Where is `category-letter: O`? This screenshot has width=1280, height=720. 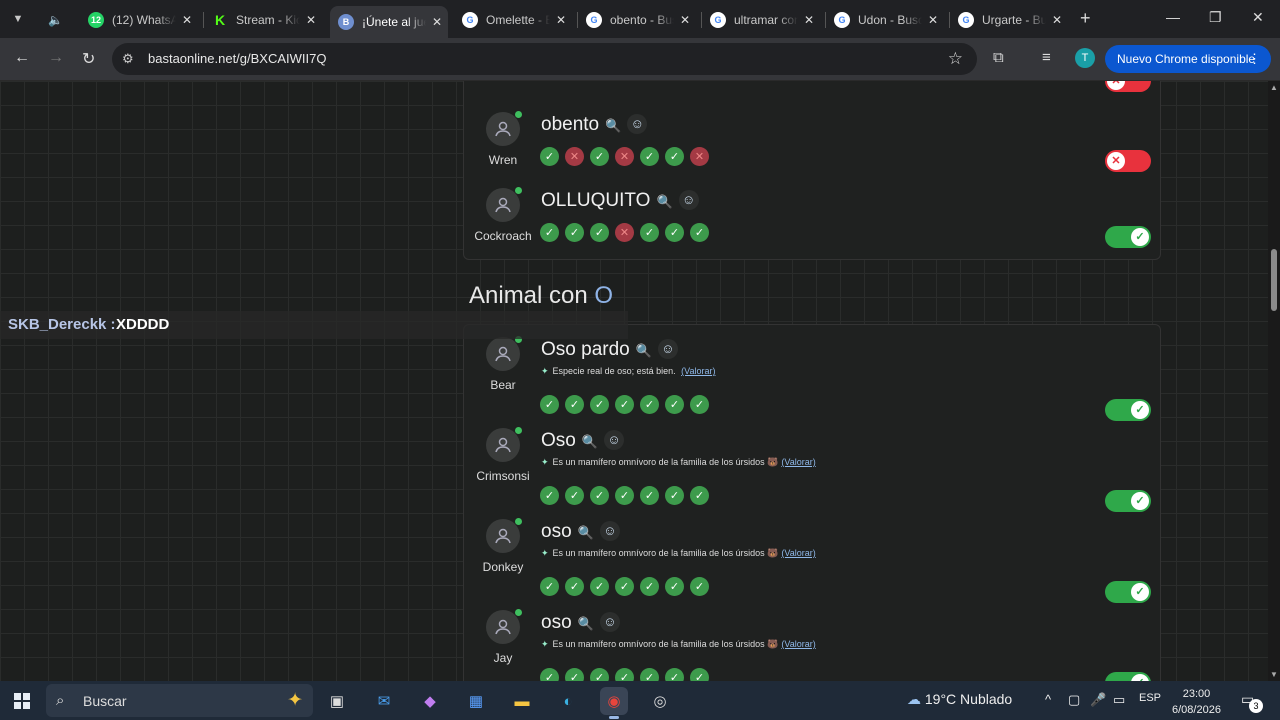
category-letter: O is located at coordinates (604, 295).